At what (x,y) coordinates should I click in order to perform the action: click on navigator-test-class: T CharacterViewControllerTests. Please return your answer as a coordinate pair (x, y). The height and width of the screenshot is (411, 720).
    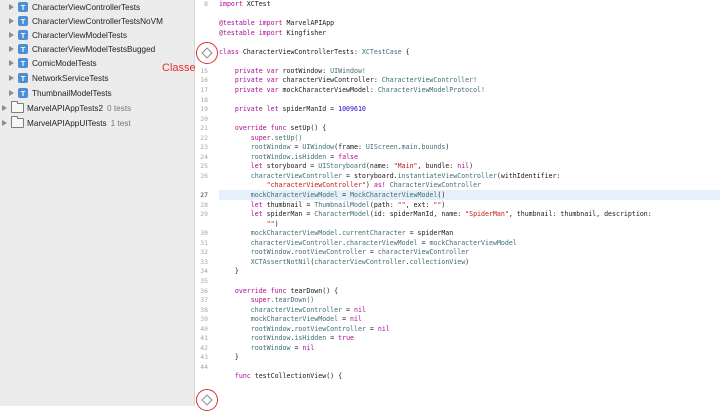
    Looking at the image, I should click on (74, 7).